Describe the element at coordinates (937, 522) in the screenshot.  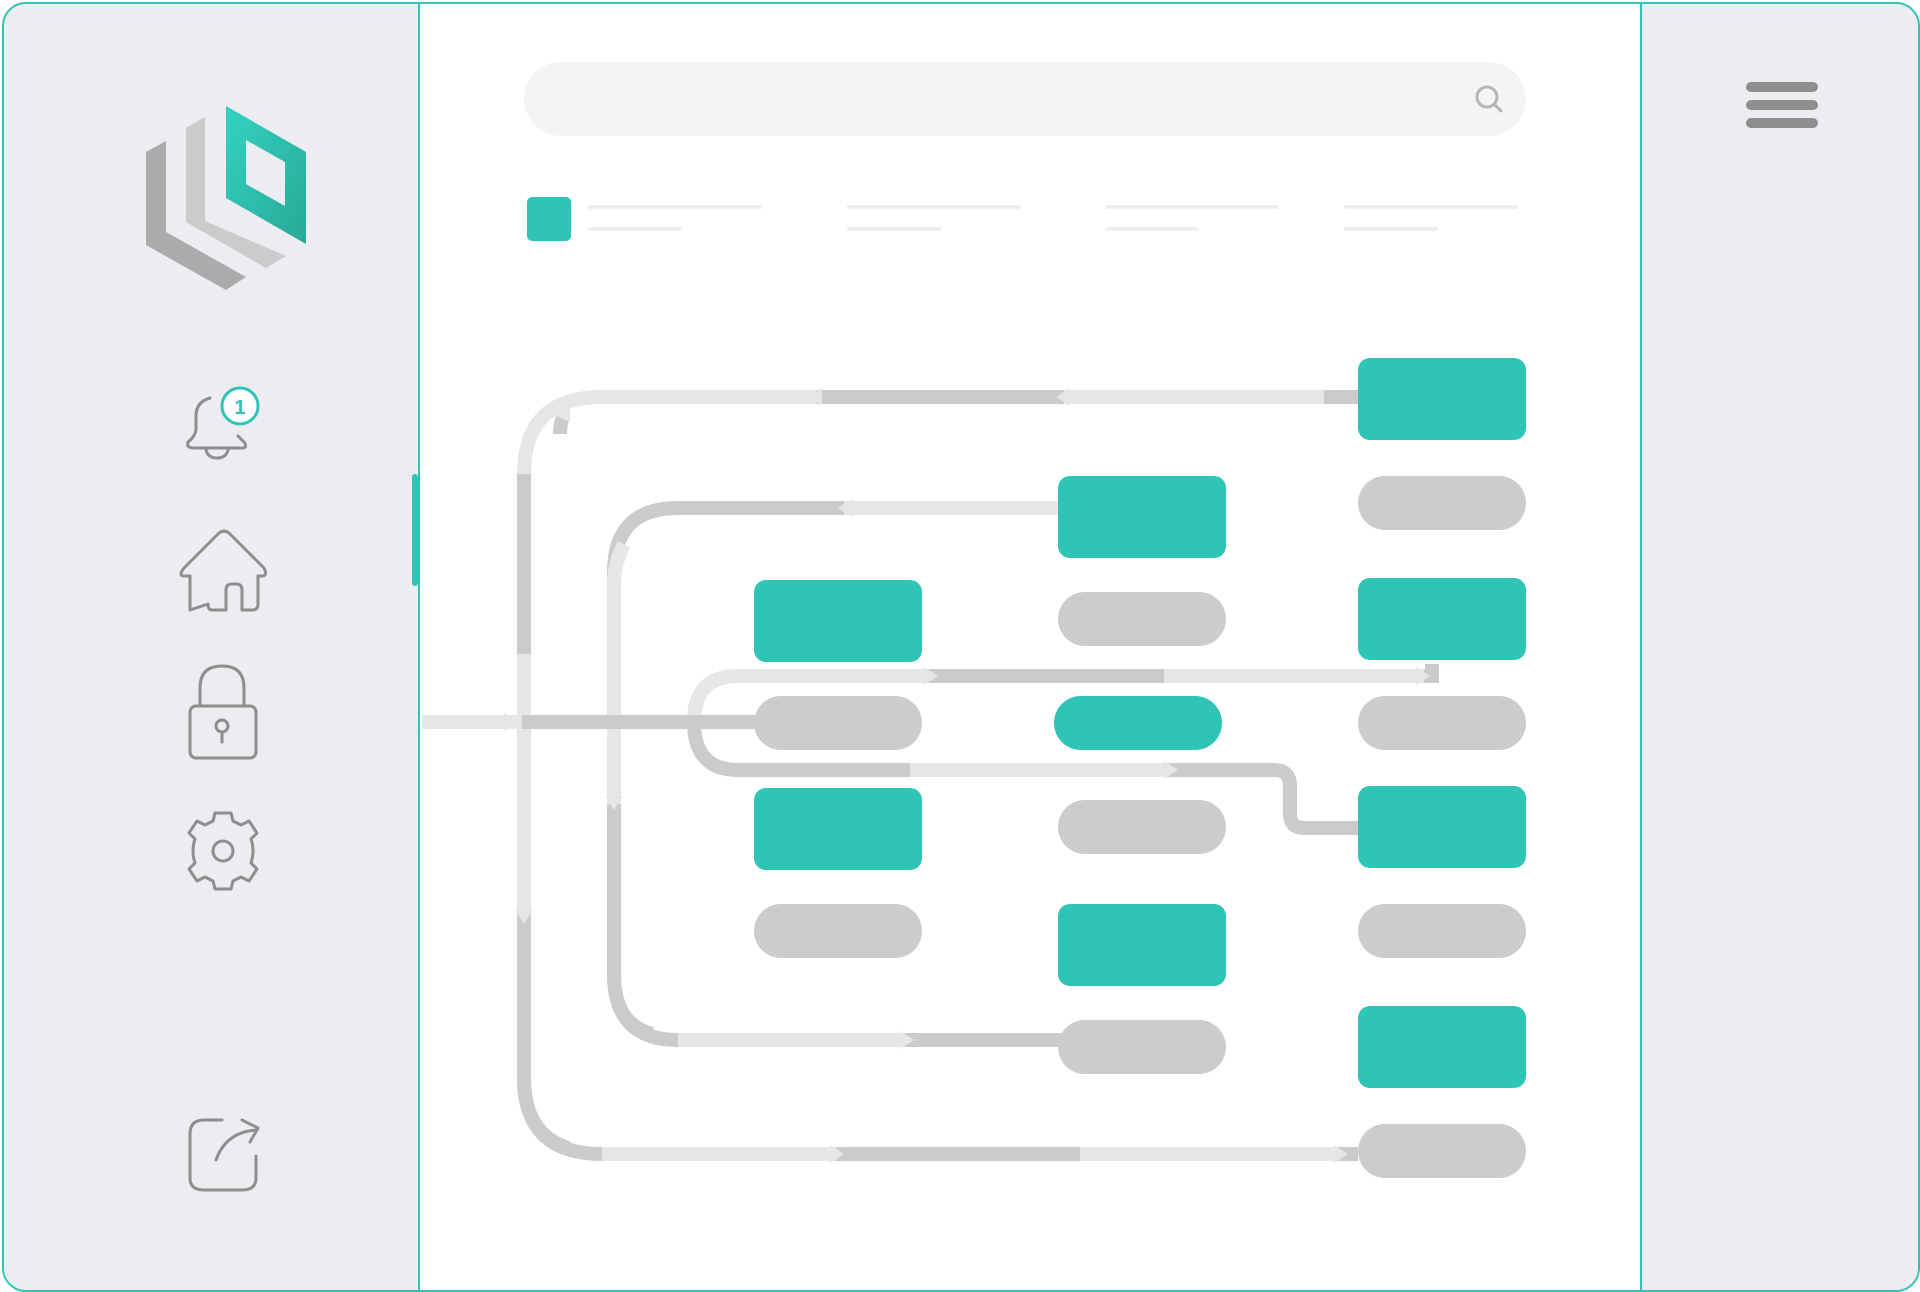
I see `flow-path-top` at that location.